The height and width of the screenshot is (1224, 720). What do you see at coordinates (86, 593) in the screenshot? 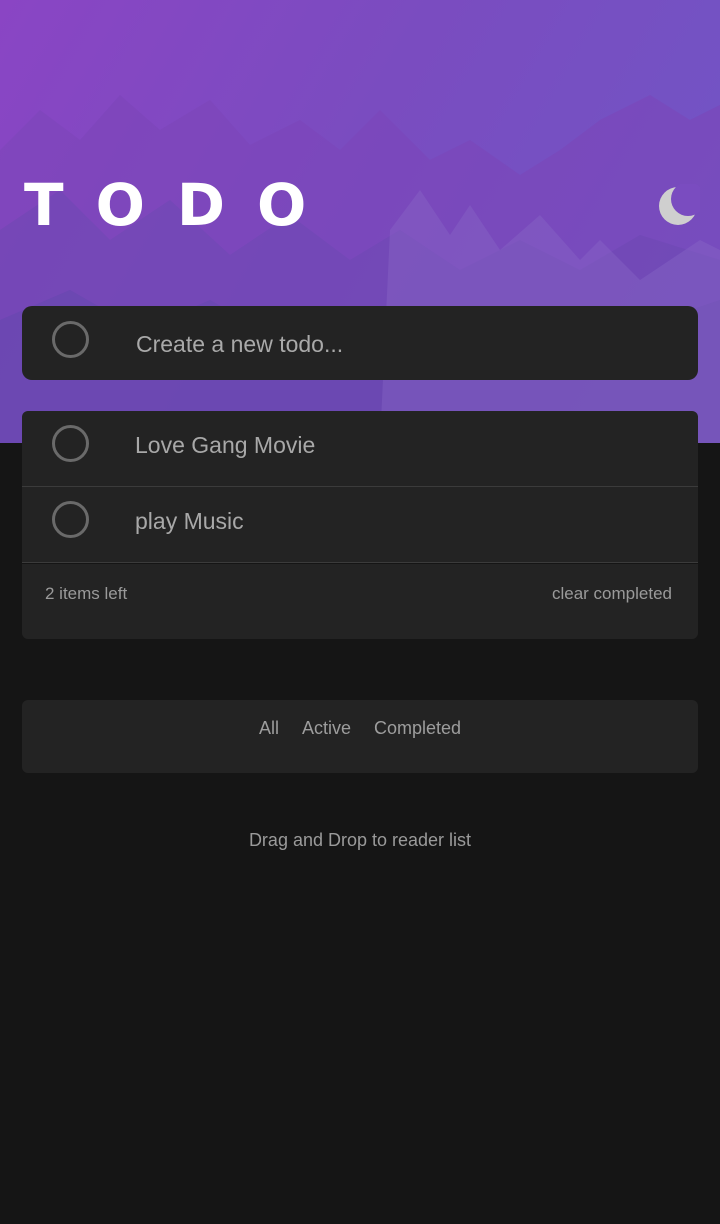
I see `items-left-count: 2 items left` at bounding box center [86, 593].